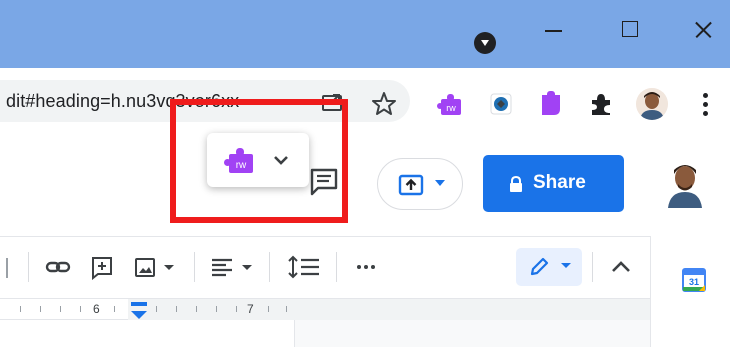 This screenshot has width=730, height=347. Describe the element at coordinates (304, 267) in the screenshot. I see `line-spacing-icon` at that location.